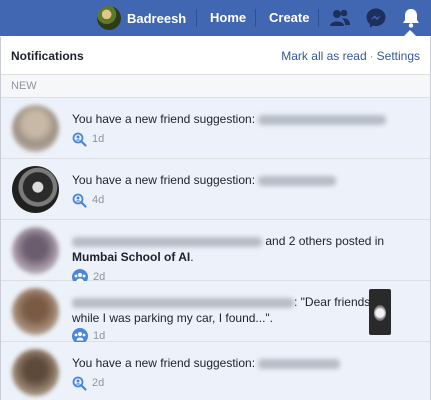 The height and width of the screenshot is (400, 431). What do you see at coordinates (245, 200) in the screenshot?
I see `notification-meta: 4d` at bounding box center [245, 200].